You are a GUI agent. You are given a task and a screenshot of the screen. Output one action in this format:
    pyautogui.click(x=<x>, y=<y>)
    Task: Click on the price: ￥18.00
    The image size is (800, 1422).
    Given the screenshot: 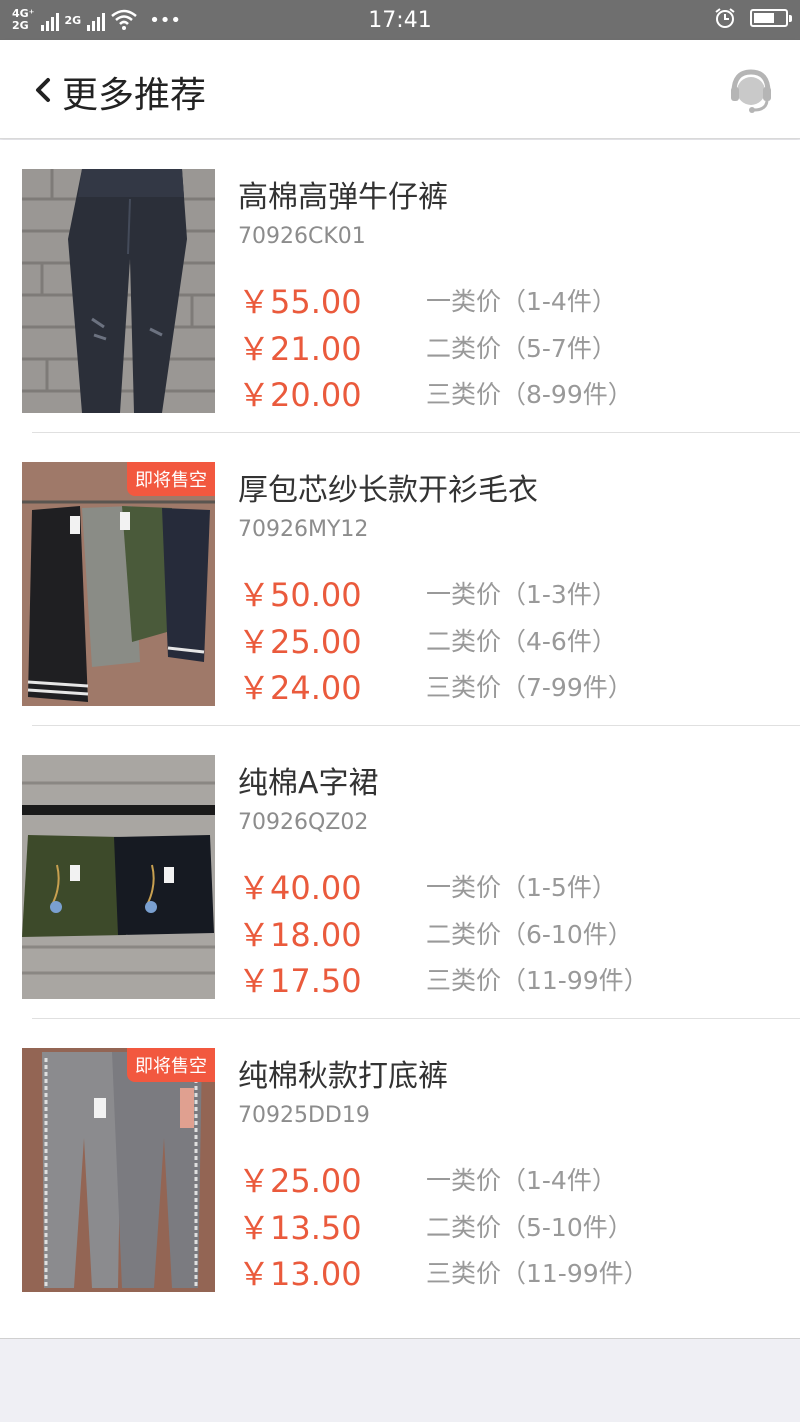 What is the action you would take?
    pyautogui.click(x=300, y=935)
    